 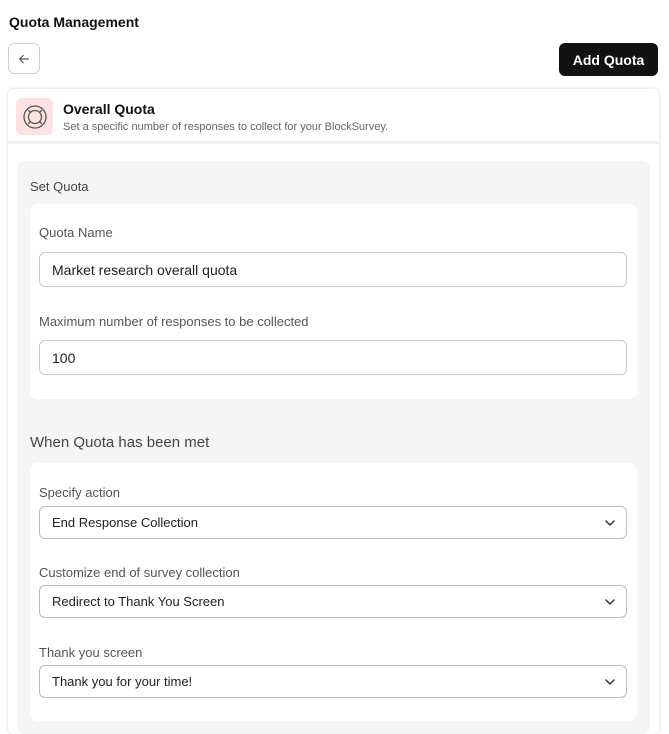 What do you see at coordinates (59, 186) in the screenshot?
I see `set-quota-label: Set Quota` at bounding box center [59, 186].